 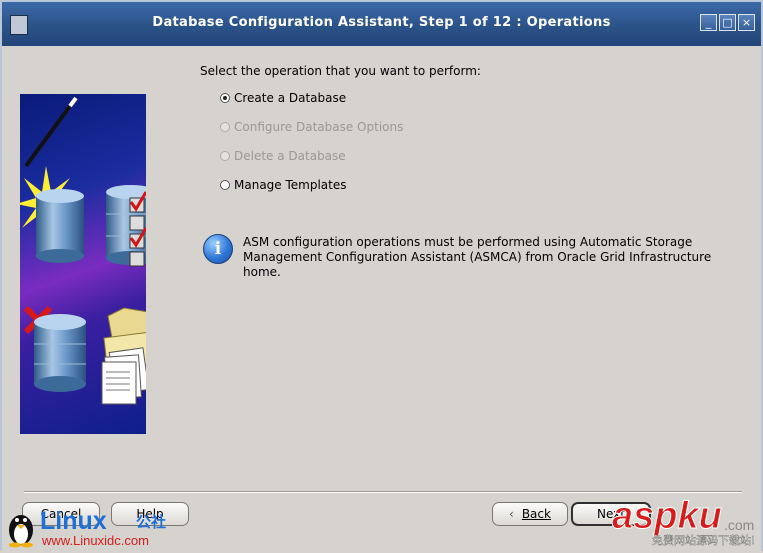 I want to click on maximize-button: □, so click(x=727, y=22).